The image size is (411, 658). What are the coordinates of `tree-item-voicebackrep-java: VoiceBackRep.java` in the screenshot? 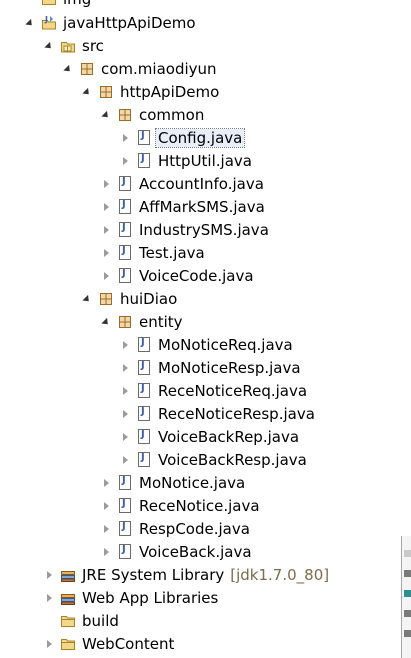 It's located at (205, 436).